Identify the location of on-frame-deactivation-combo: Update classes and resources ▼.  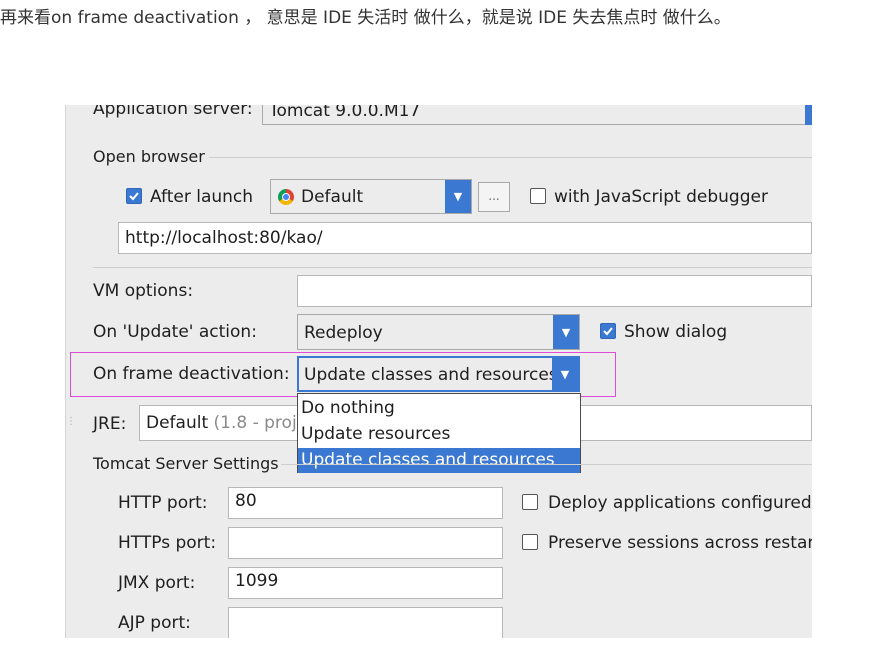
(438, 374).